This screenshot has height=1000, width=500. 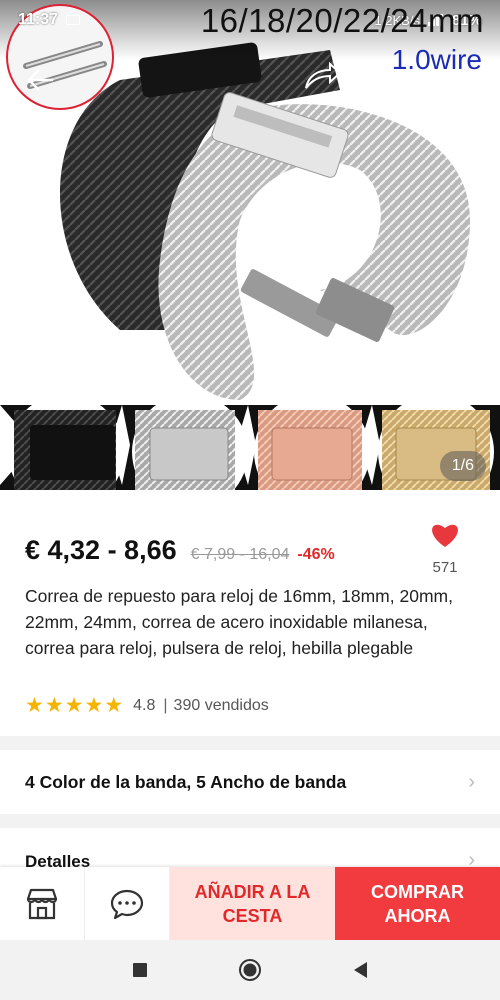 I want to click on chat-button, so click(x=127, y=903).